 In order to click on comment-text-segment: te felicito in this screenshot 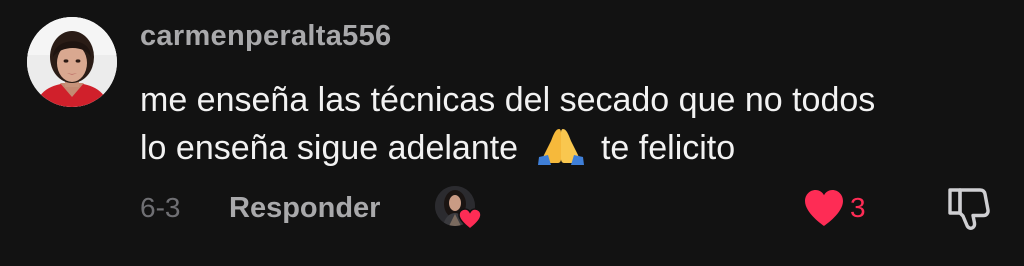, I will do `click(663, 148)`.